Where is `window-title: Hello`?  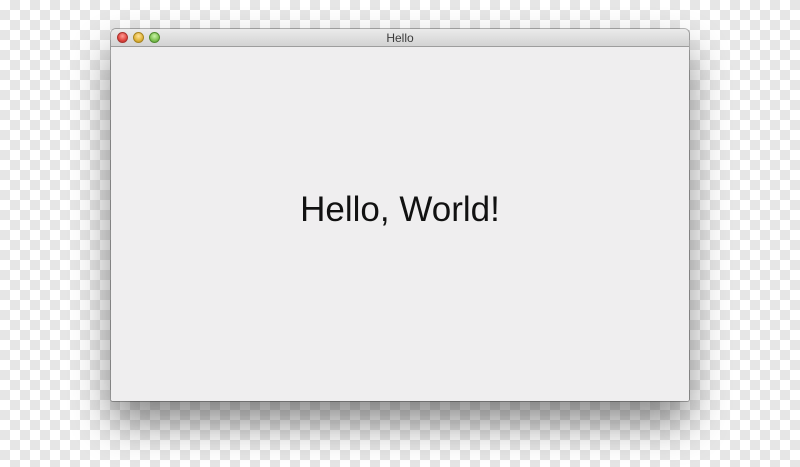 window-title: Hello is located at coordinates (400, 38).